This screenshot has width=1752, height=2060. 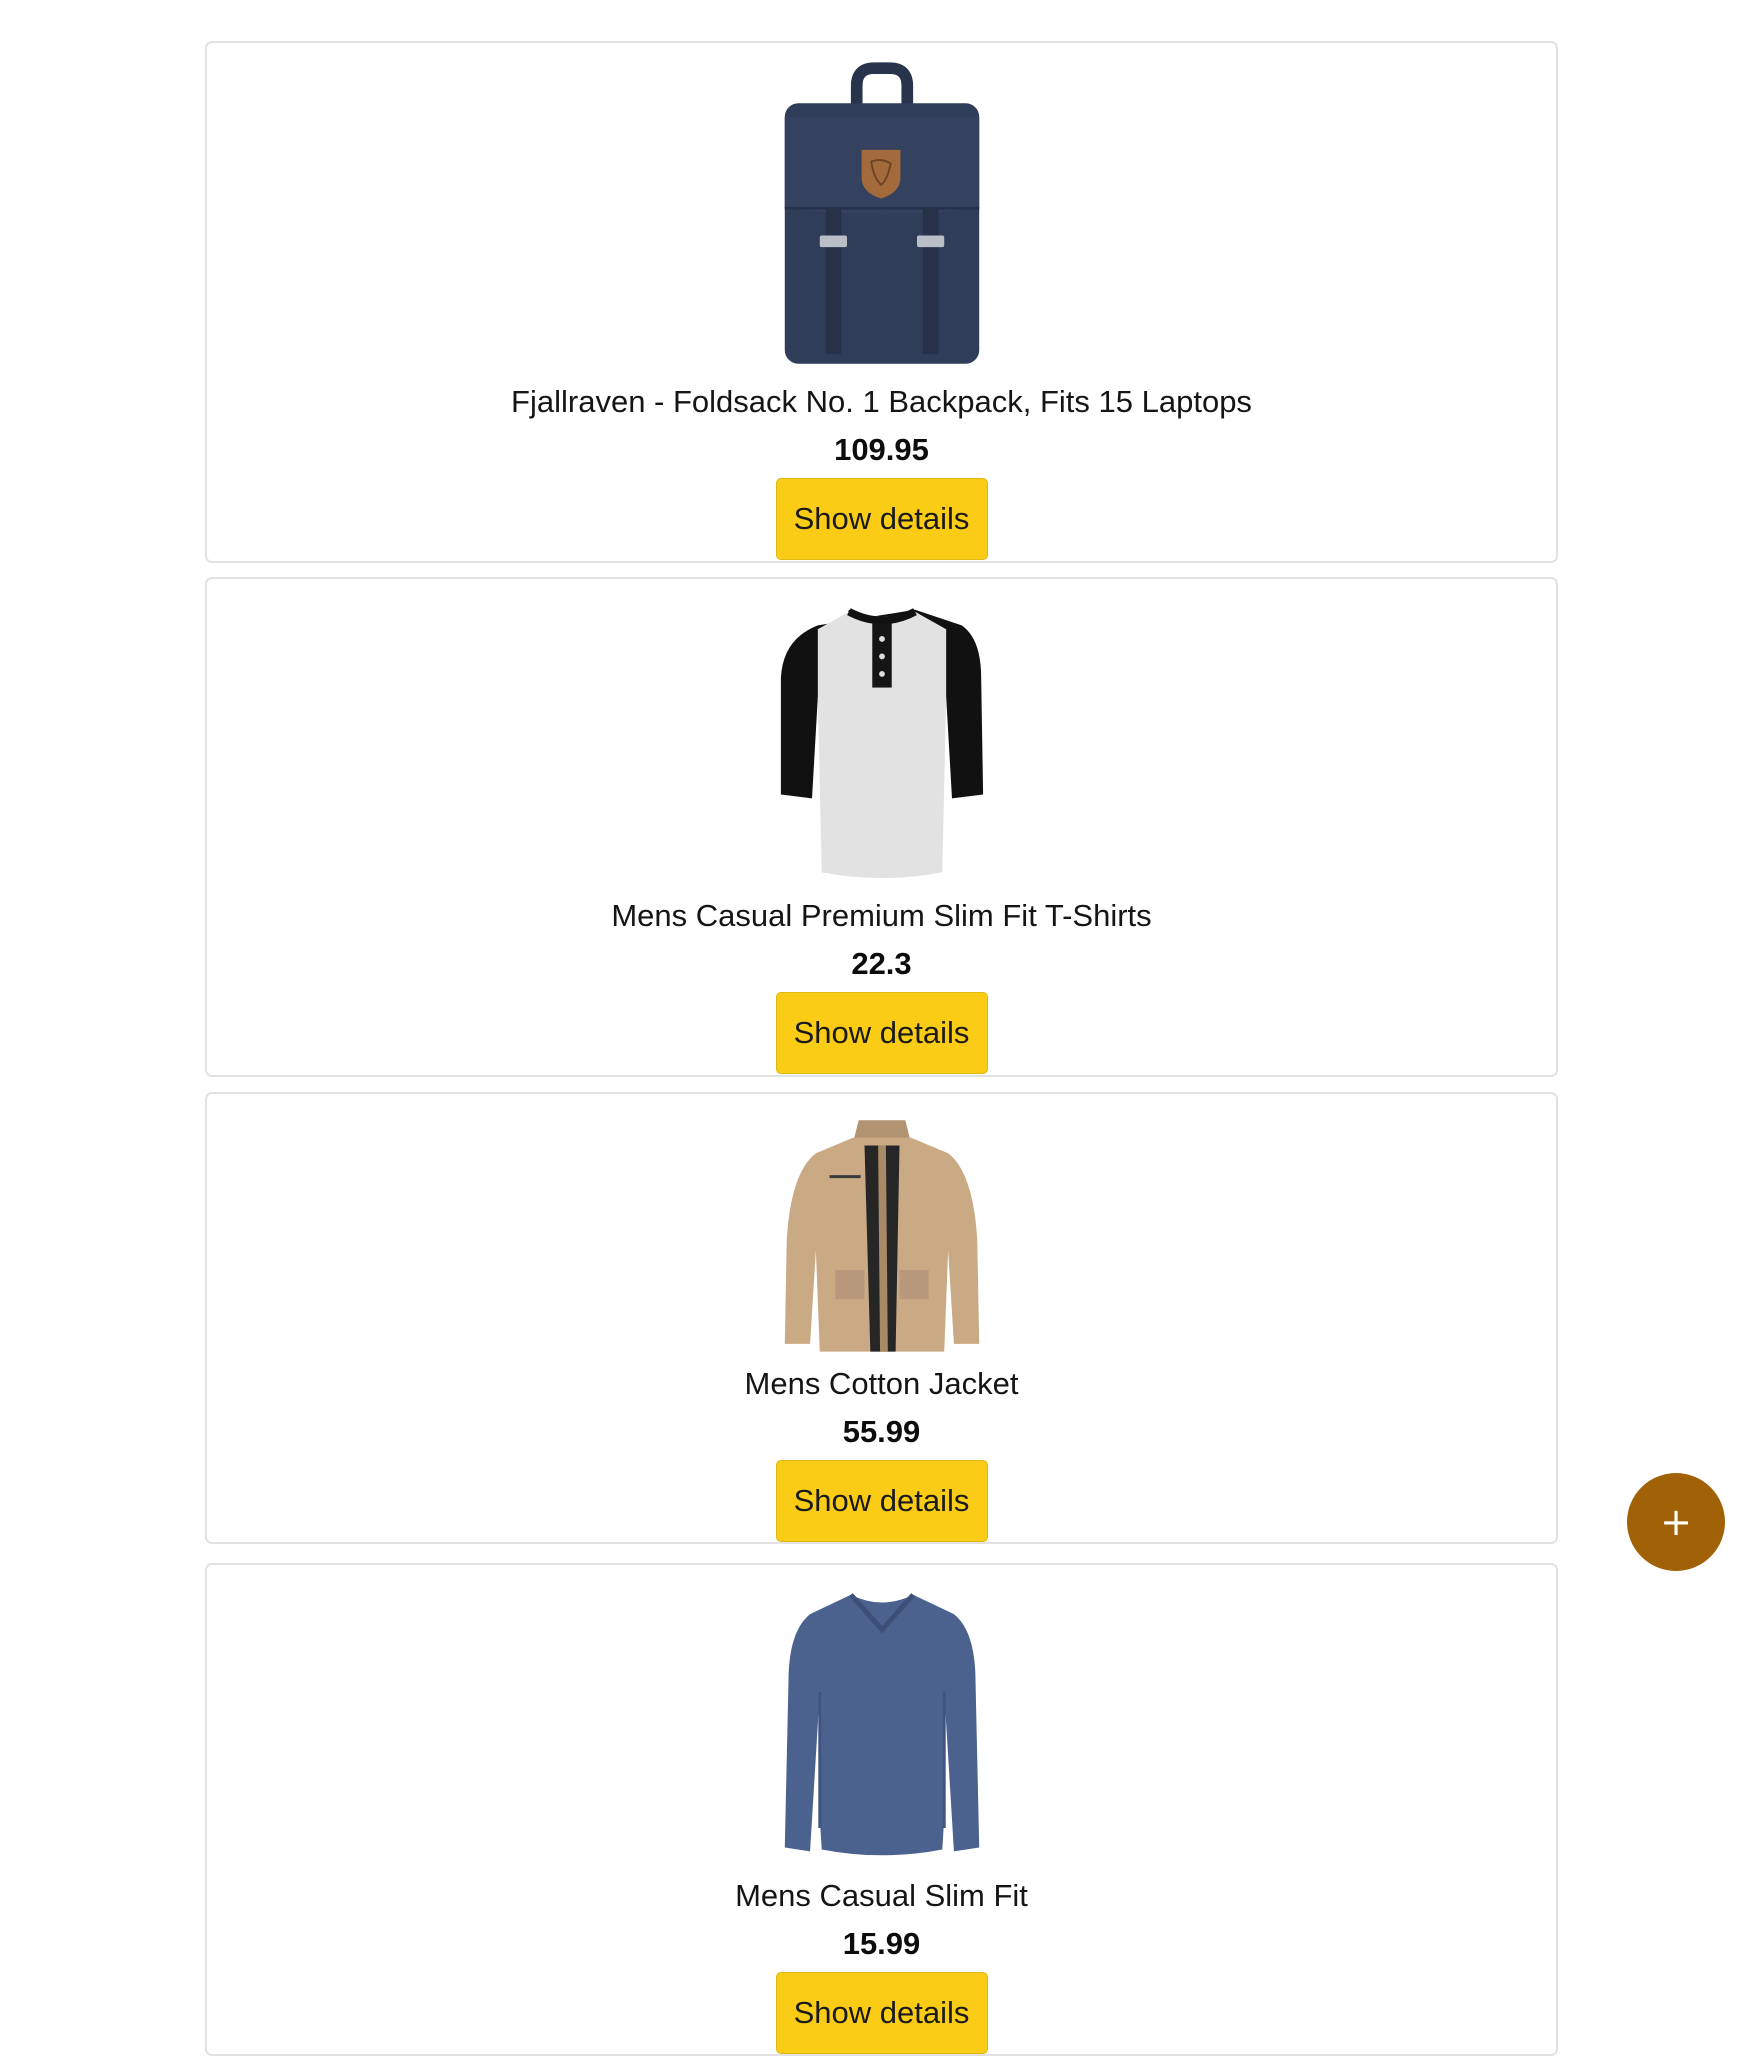 What do you see at coordinates (881, 449) in the screenshot?
I see `product-price: 109.95` at bounding box center [881, 449].